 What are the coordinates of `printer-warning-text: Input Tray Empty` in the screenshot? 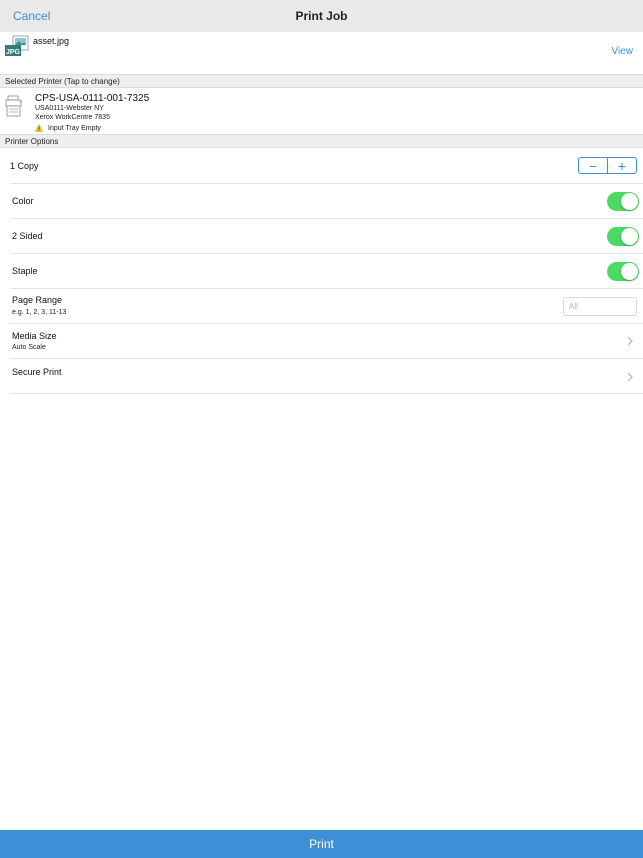 It's located at (74, 128).